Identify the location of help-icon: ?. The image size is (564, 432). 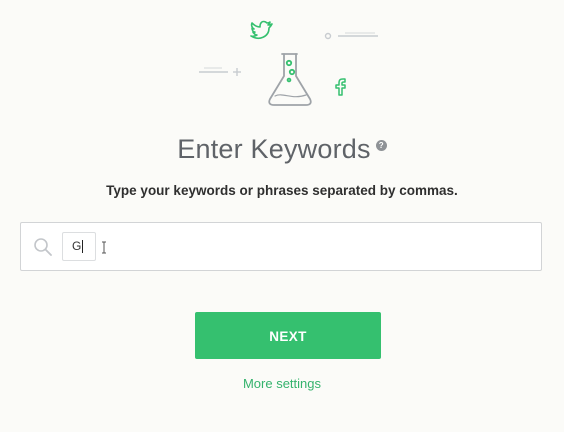
(381, 145).